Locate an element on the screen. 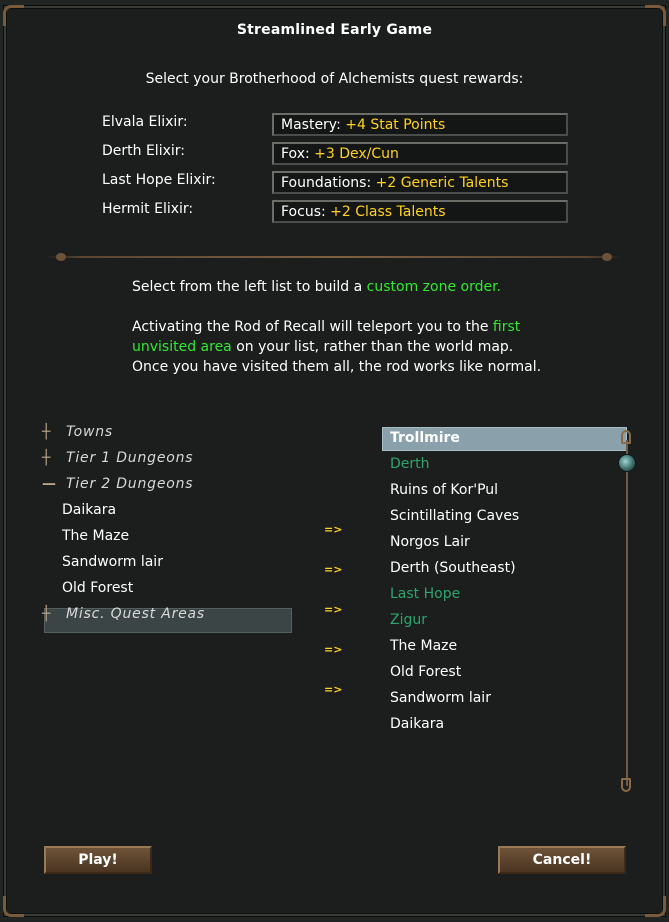  last-hope-elixir-label: Last Hope Elixir: is located at coordinates (159, 180).